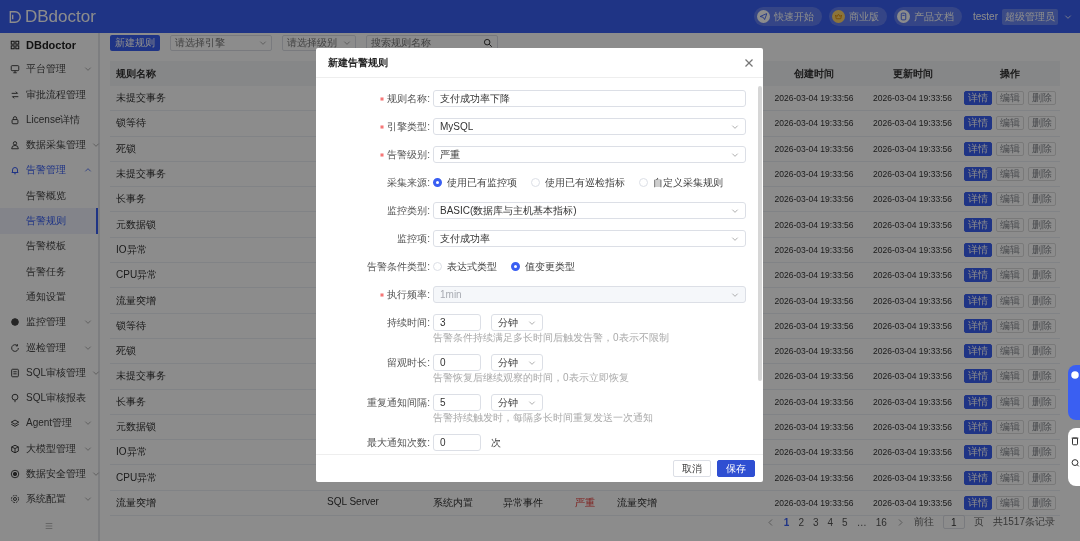  I want to click on sidebar-item: 大模型管理, so click(49, 449).